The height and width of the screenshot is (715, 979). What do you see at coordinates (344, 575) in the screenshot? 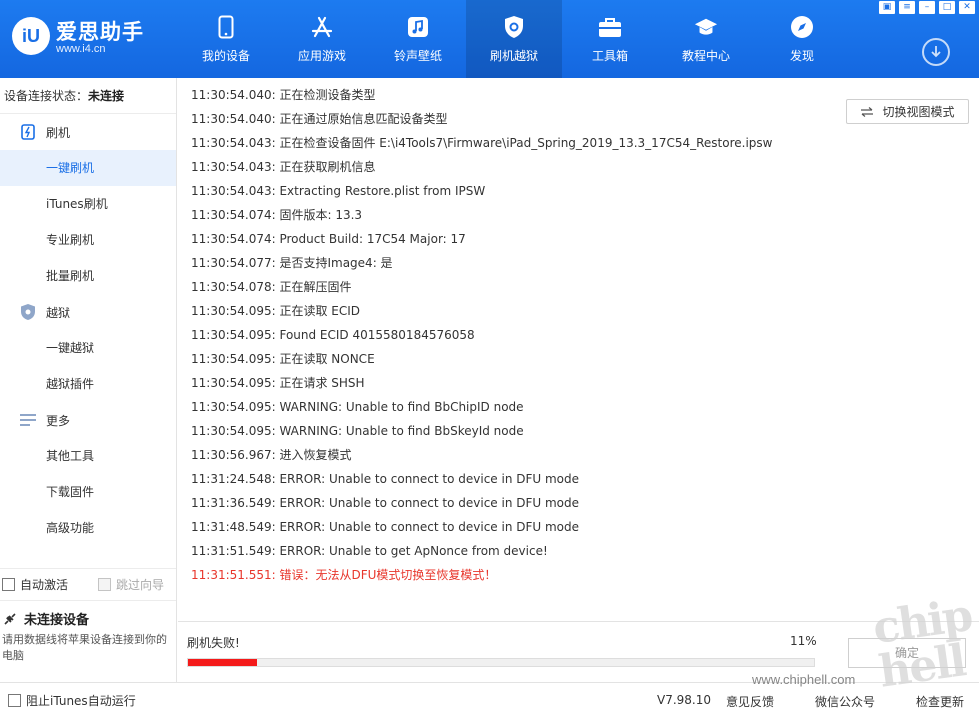
I see `log-line-error: 11:31:51.551: 错误：无法从DFU模式切换至恢复模式！` at bounding box center [344, 575].